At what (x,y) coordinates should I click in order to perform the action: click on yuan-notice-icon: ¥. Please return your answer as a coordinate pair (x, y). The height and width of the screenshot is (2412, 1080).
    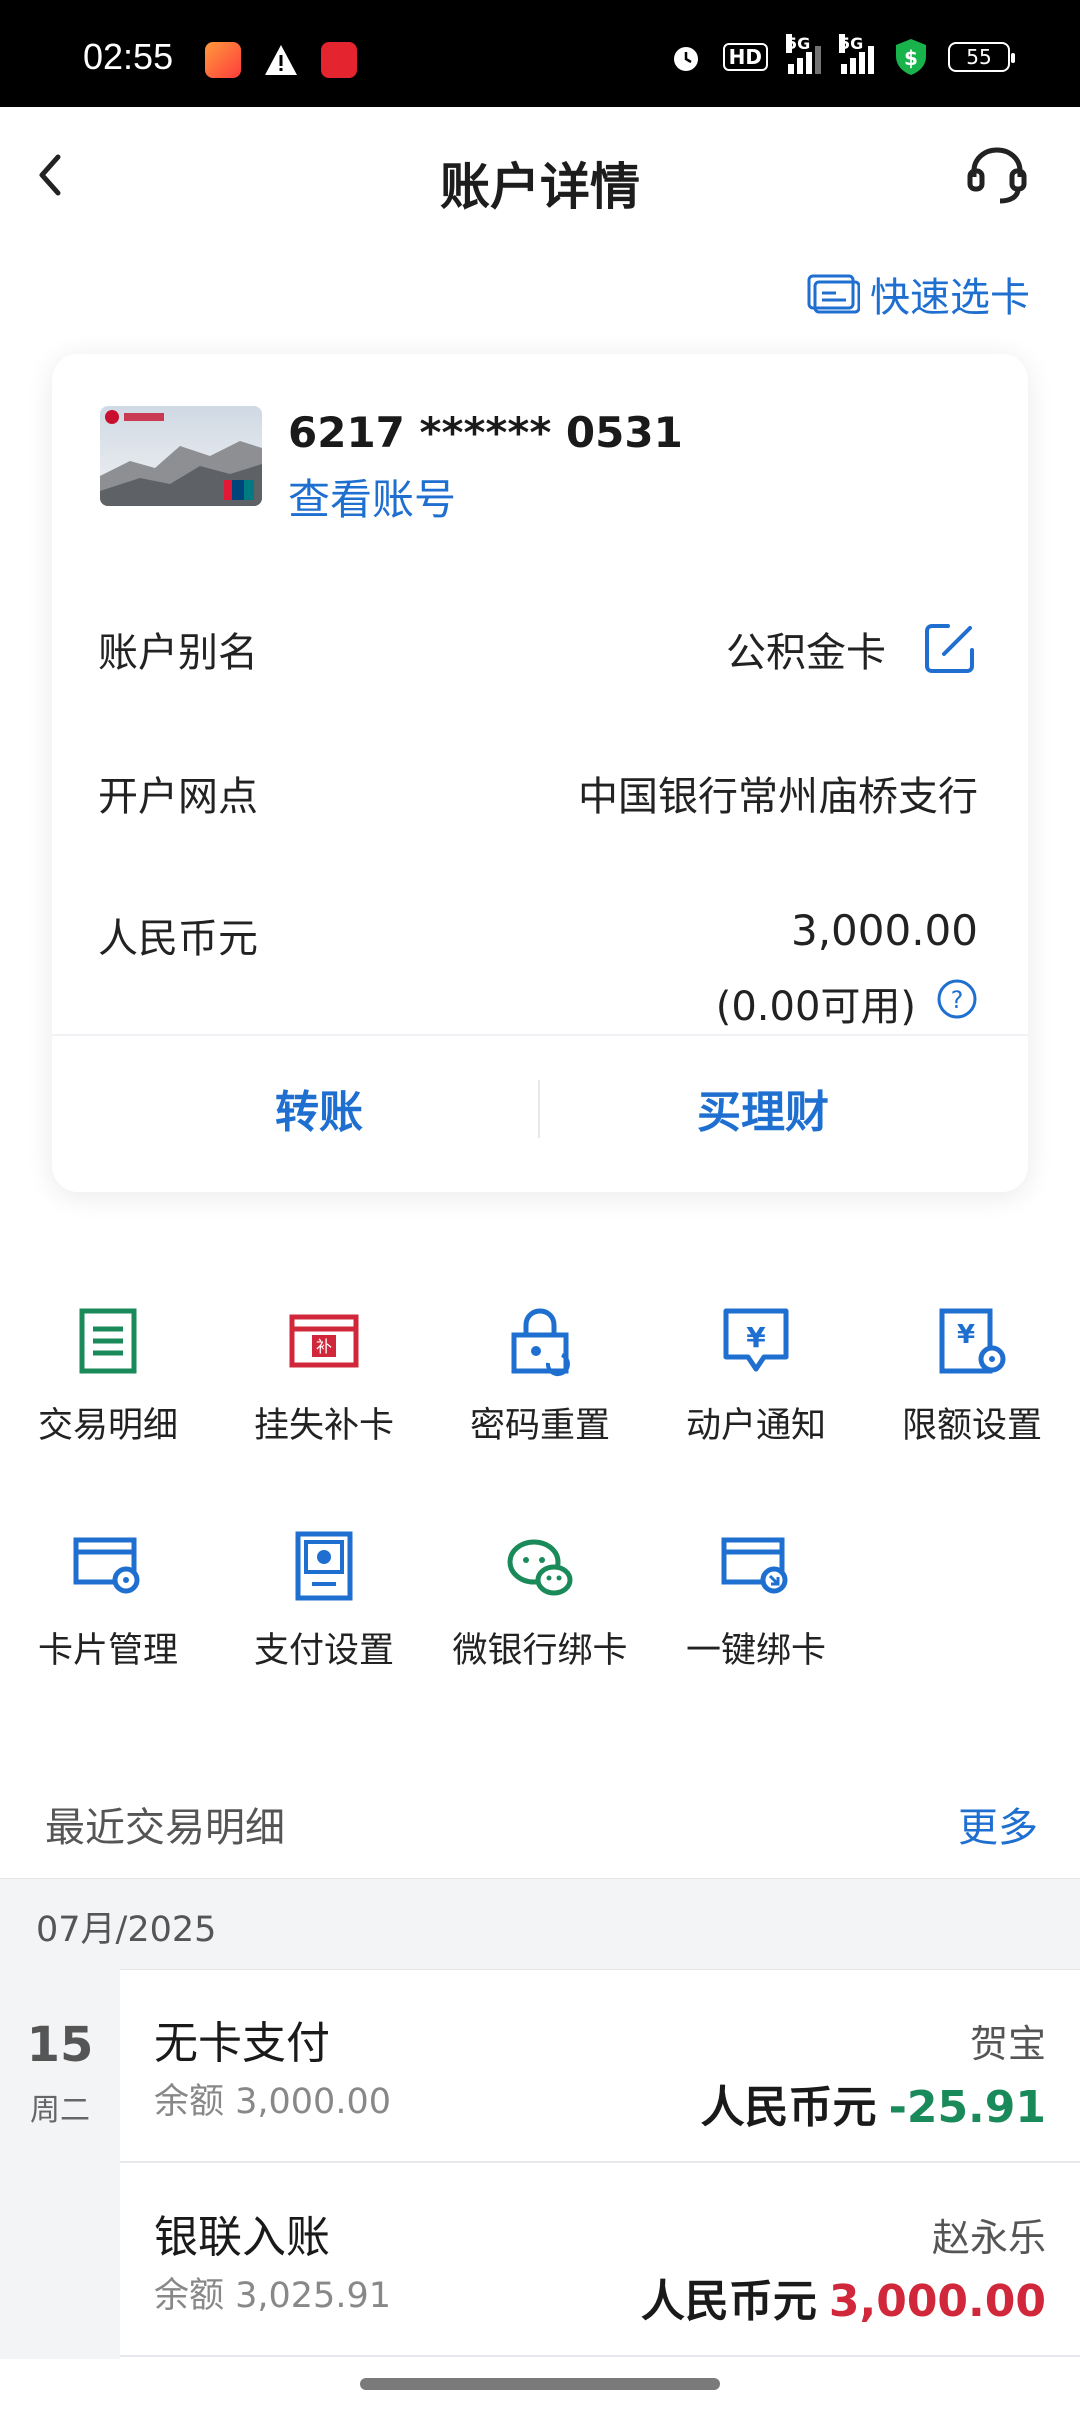
    Looking at the image, I should click on (756, 1340).